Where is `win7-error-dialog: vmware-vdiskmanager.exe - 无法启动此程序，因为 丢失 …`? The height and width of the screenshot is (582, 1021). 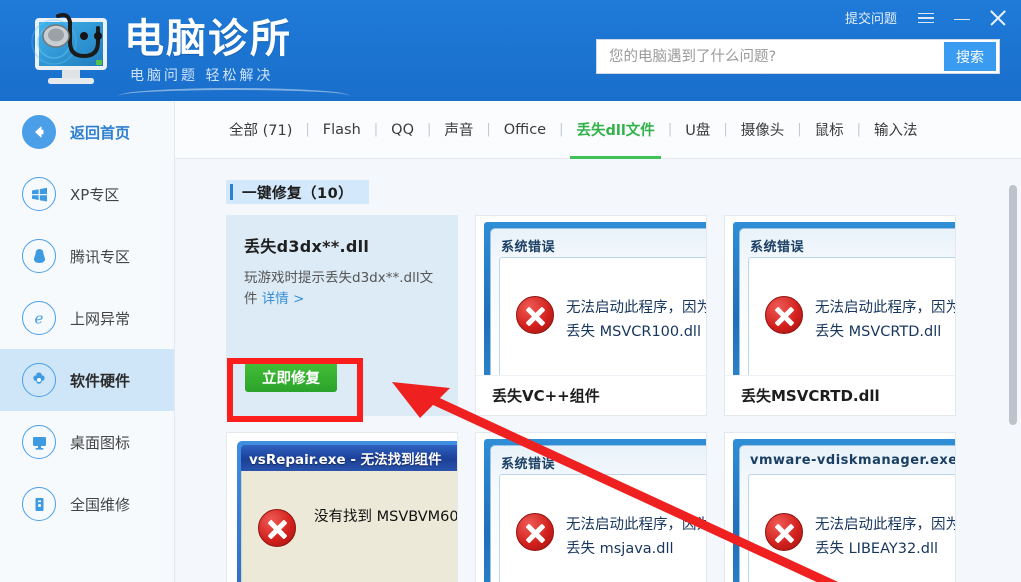
win7-error-dialog: vmware-vdiskmanager.exe - 无法启动此程序，因为 丢失 … is located at coordinates (844, 510).